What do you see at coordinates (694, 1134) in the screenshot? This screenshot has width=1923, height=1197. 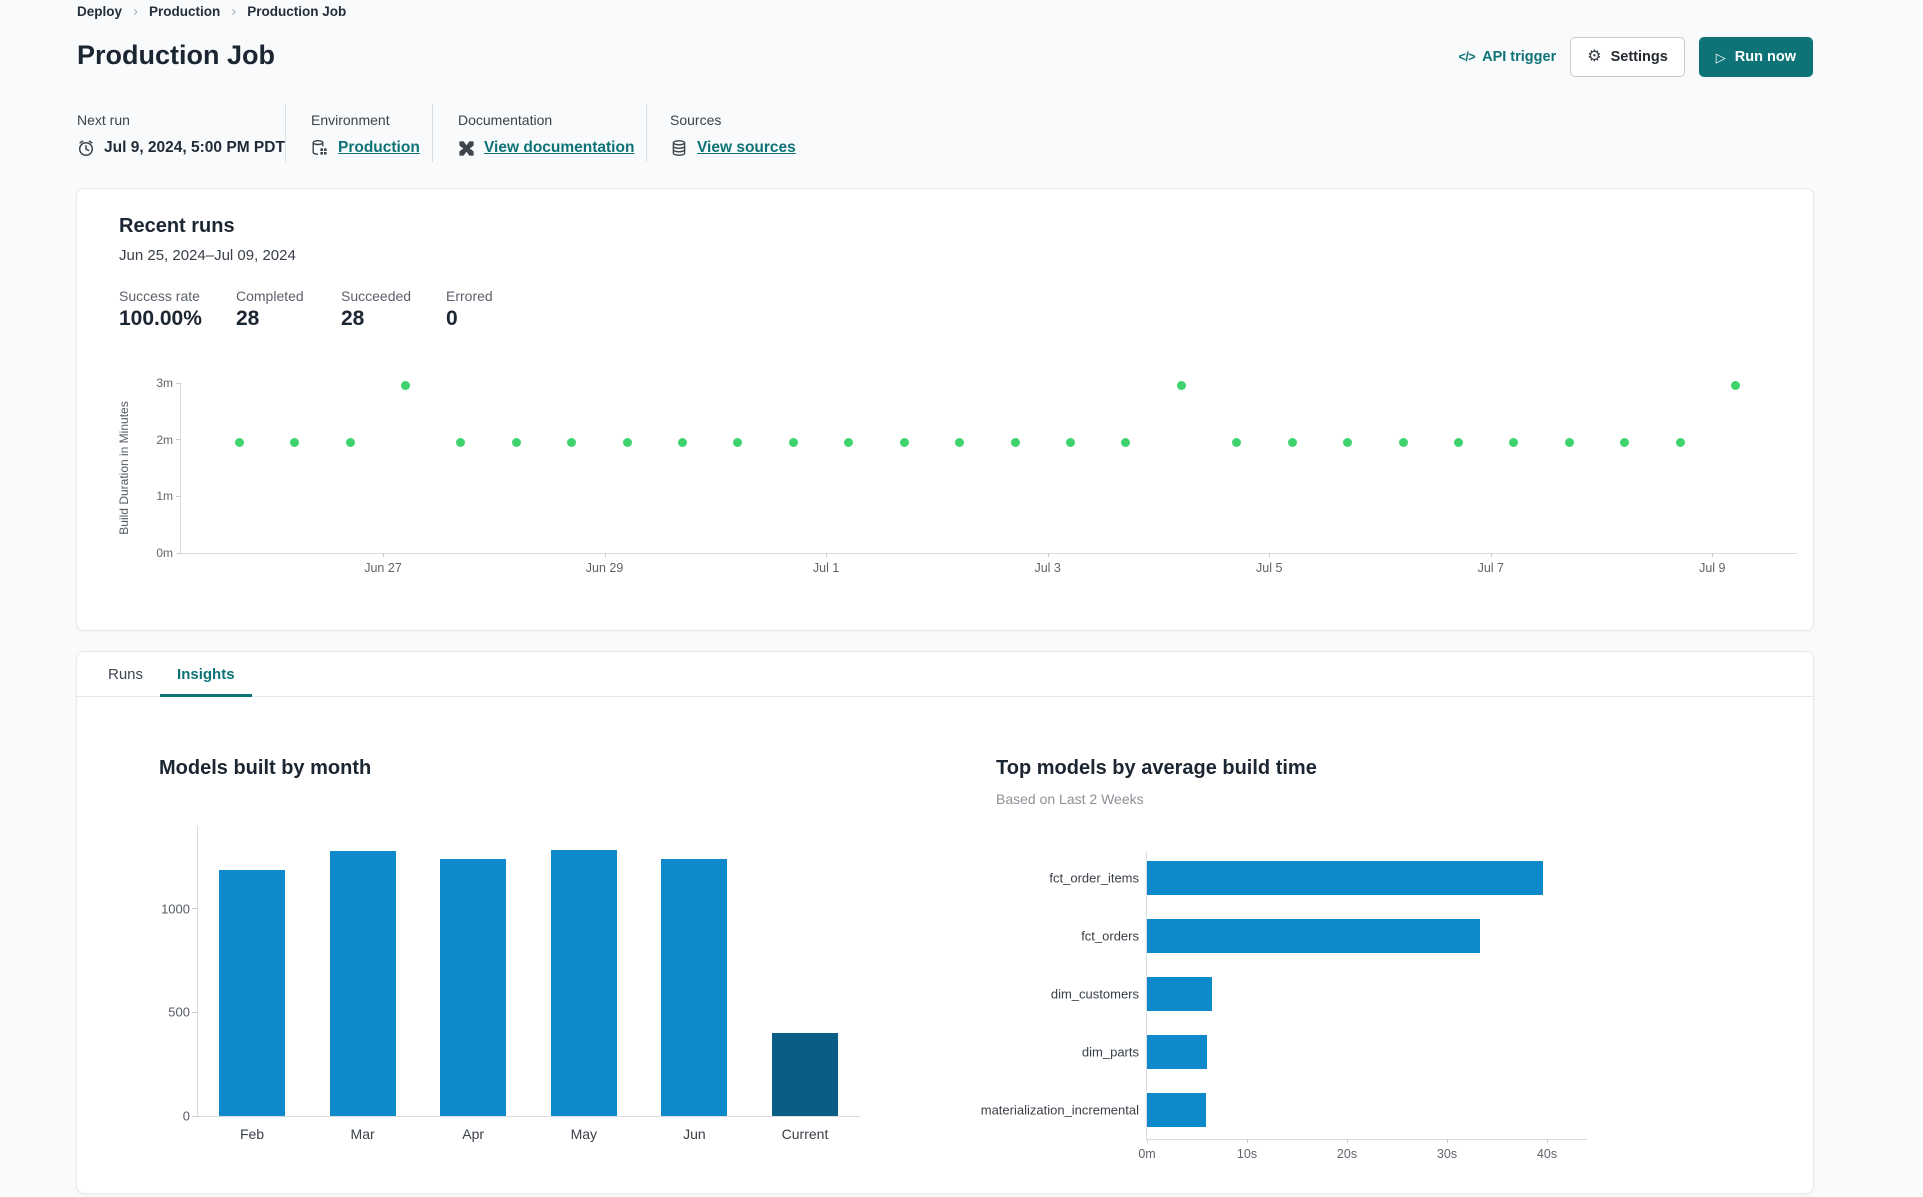 I see `x-category-label: Jun` at bounding box center [694, 1134].